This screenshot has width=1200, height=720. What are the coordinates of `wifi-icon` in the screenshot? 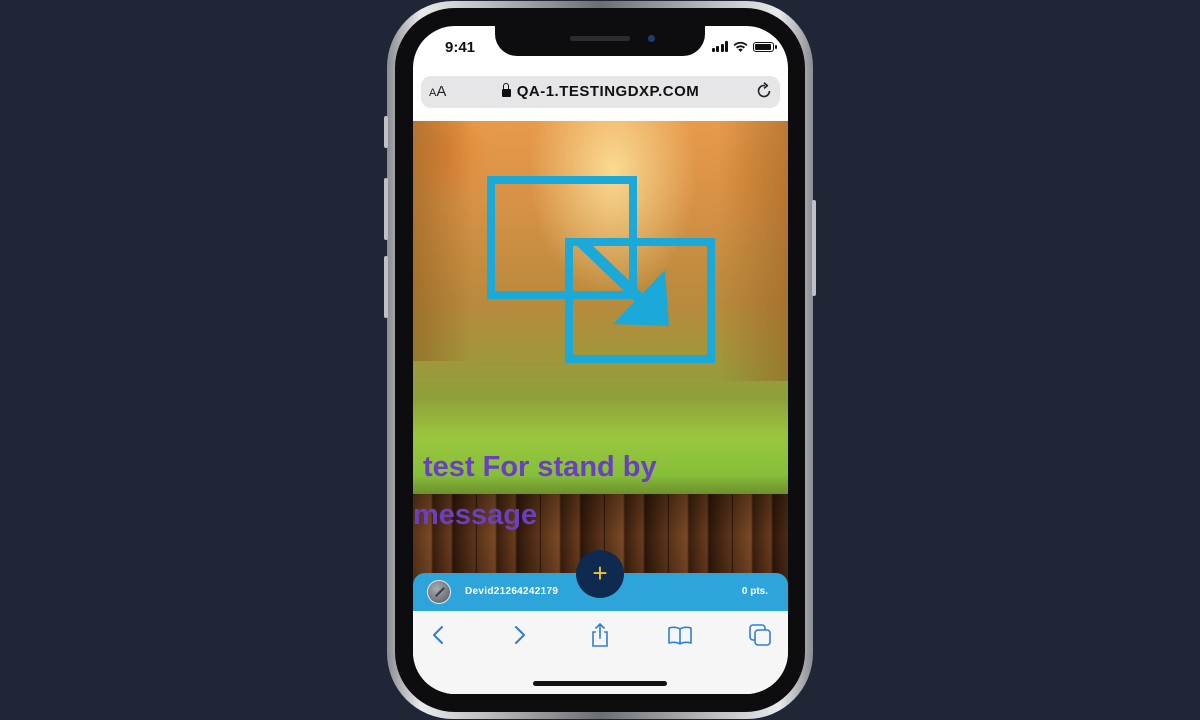 It's located at (740, 46).